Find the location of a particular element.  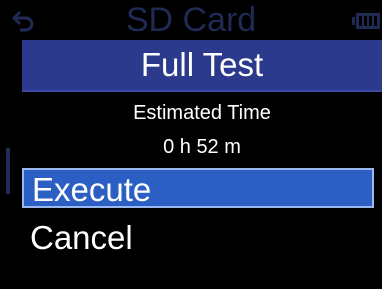

cancel-option: Cancel is located at coordinates (202, 238).